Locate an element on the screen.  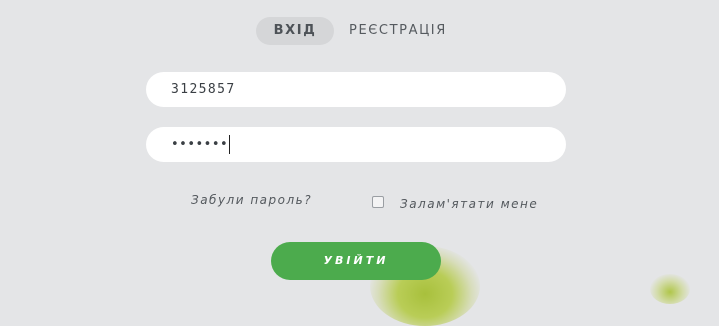
password-field: ••••••• is located at coordinates (356, 144).